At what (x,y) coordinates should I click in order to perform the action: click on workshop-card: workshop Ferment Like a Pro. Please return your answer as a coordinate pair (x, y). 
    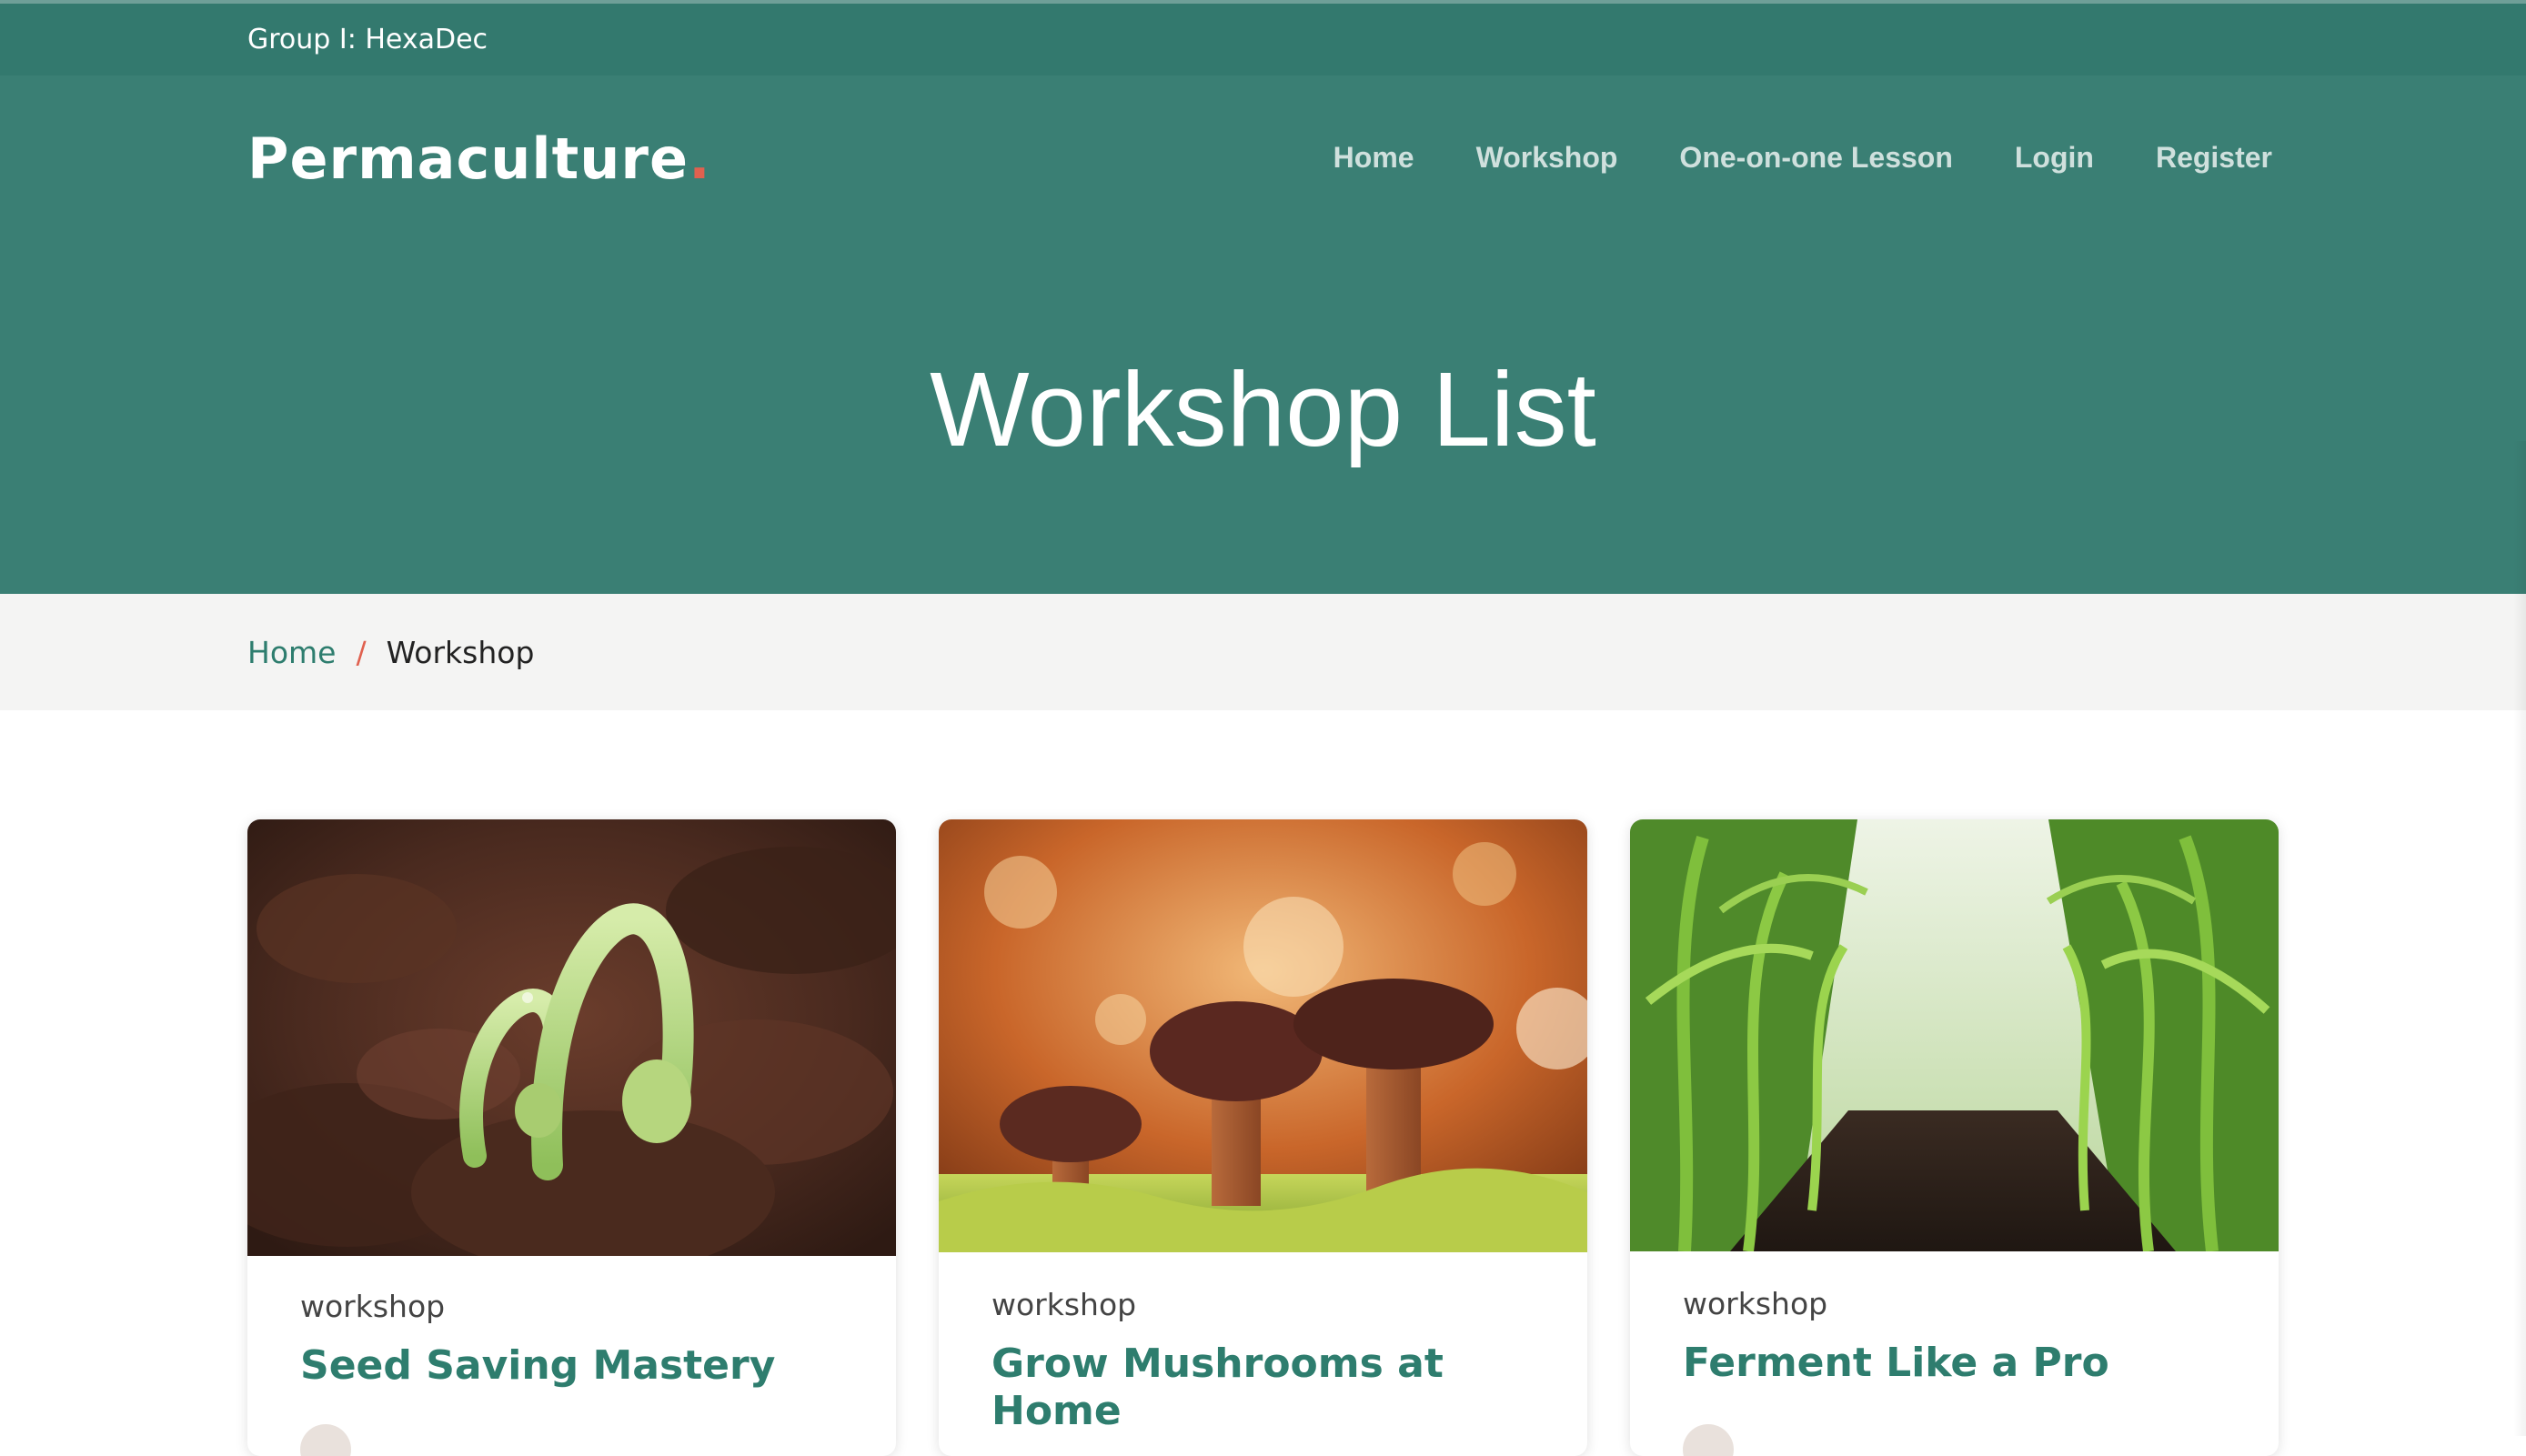
    Looking at the image, I should click on (1954, 1137).